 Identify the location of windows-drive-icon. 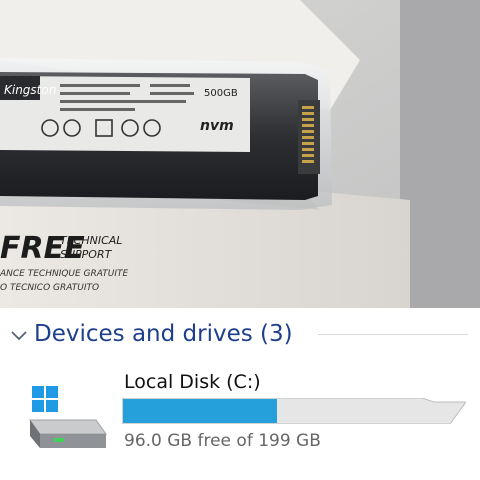
(68, 417).